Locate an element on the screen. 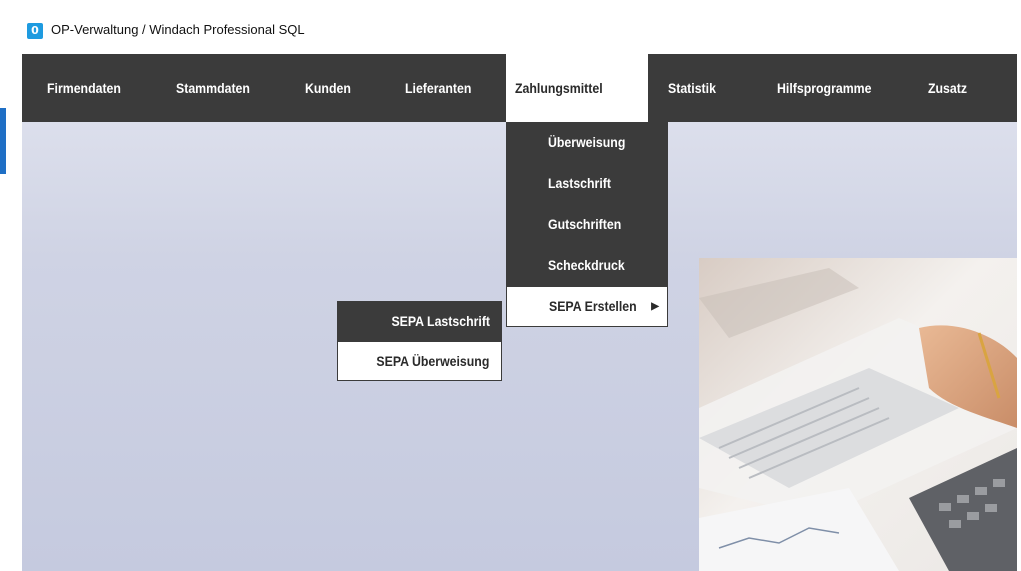 The image size is (1021, 571). menu-statistik: Statistik is located at coordinates (692, 88).